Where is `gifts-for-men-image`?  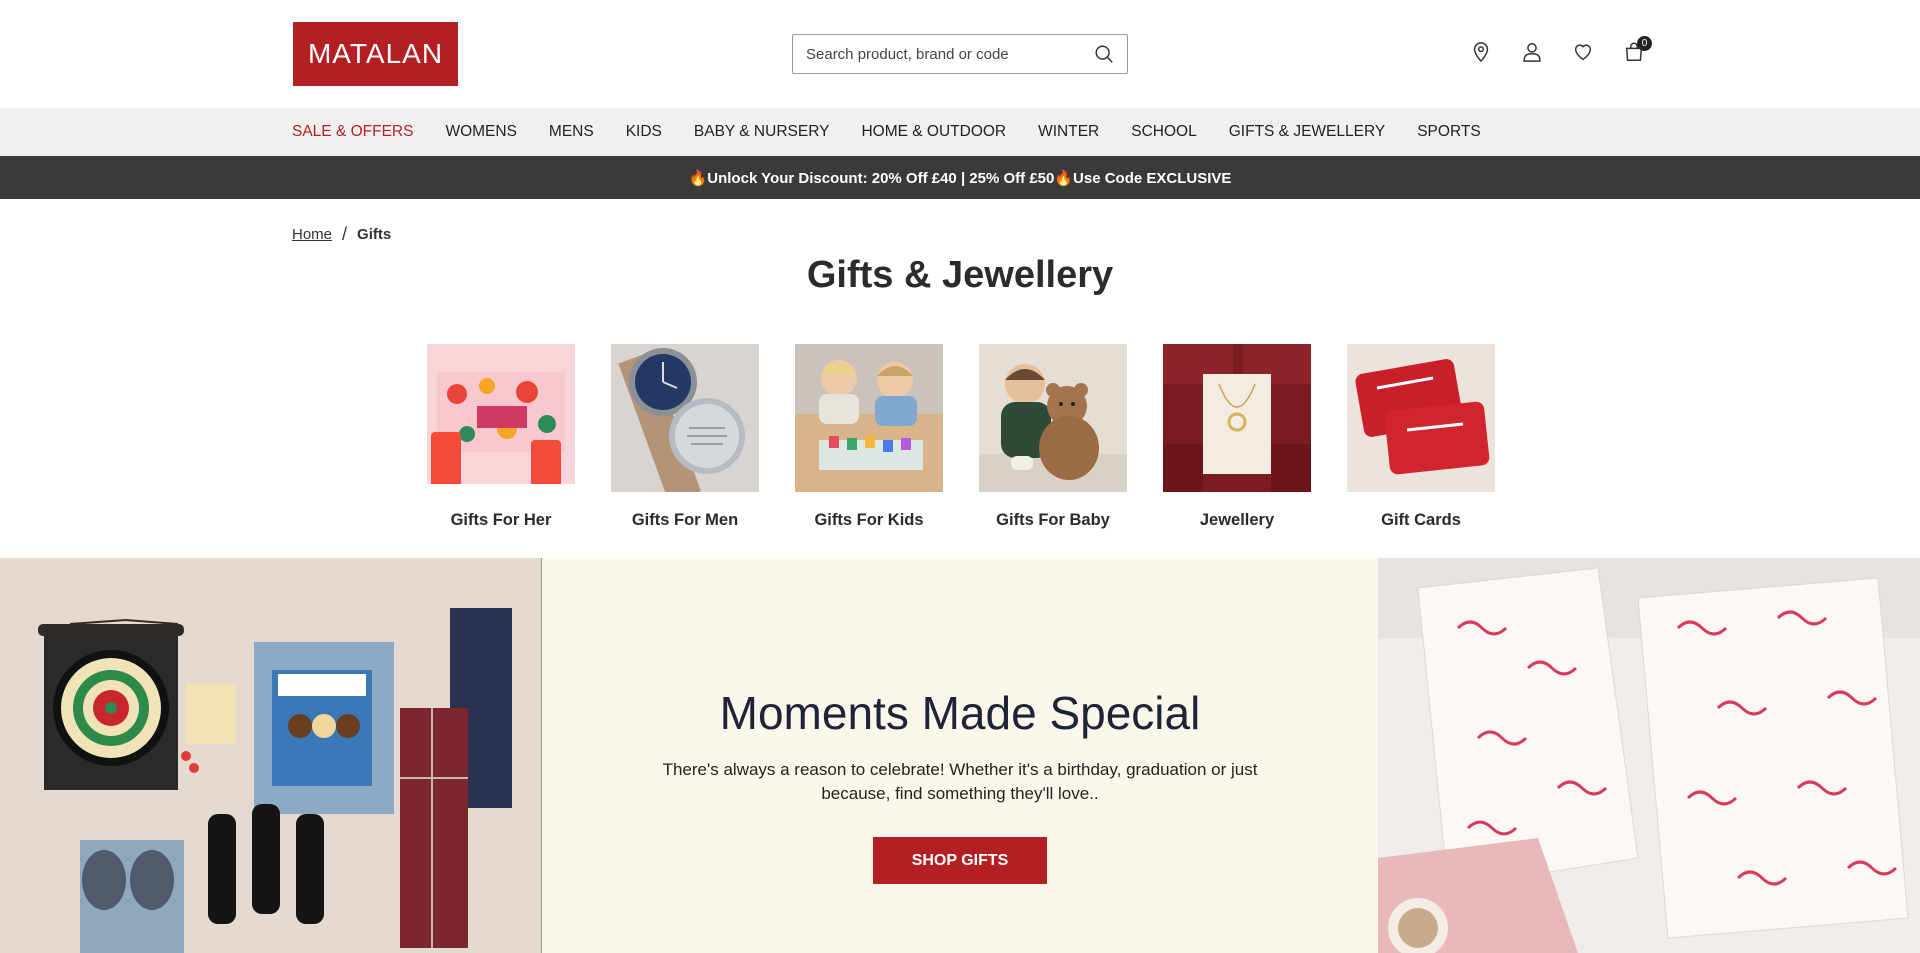
gifts-for-men-image is located at coordinates (685, 418).